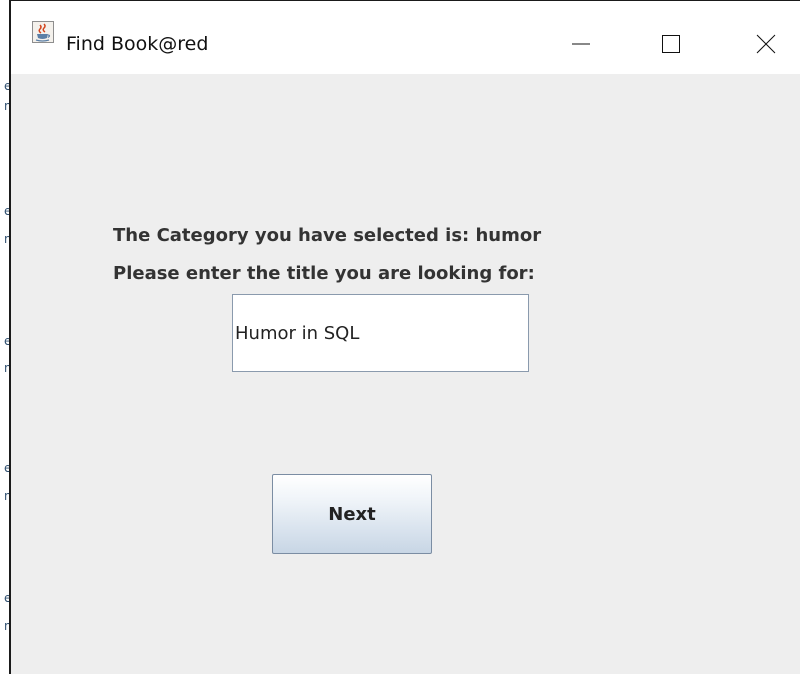 The height and width of the screenshot is (674, 800). Describe the element at coordinates (405, 37) in the screenshot. I see `title-bar: Find Book@red` at that location.